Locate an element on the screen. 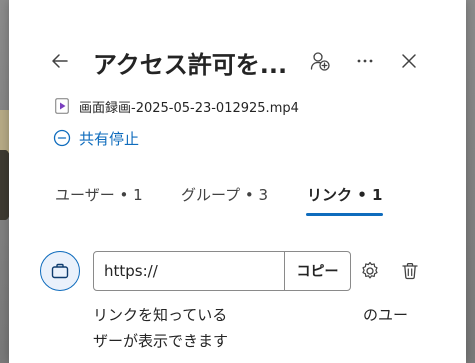  tab-users: ユーザー • 1 is located at coordinates (99, 194).